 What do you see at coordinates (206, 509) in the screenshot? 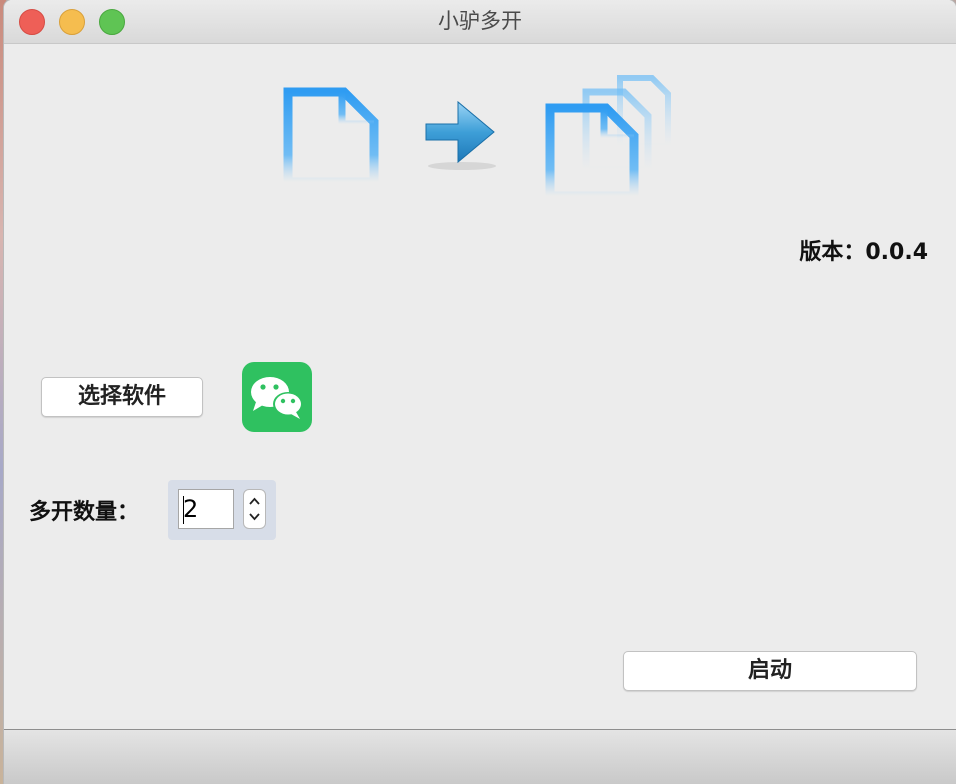
I see `instance-count-input: 2` at bounding box center [206, 509].